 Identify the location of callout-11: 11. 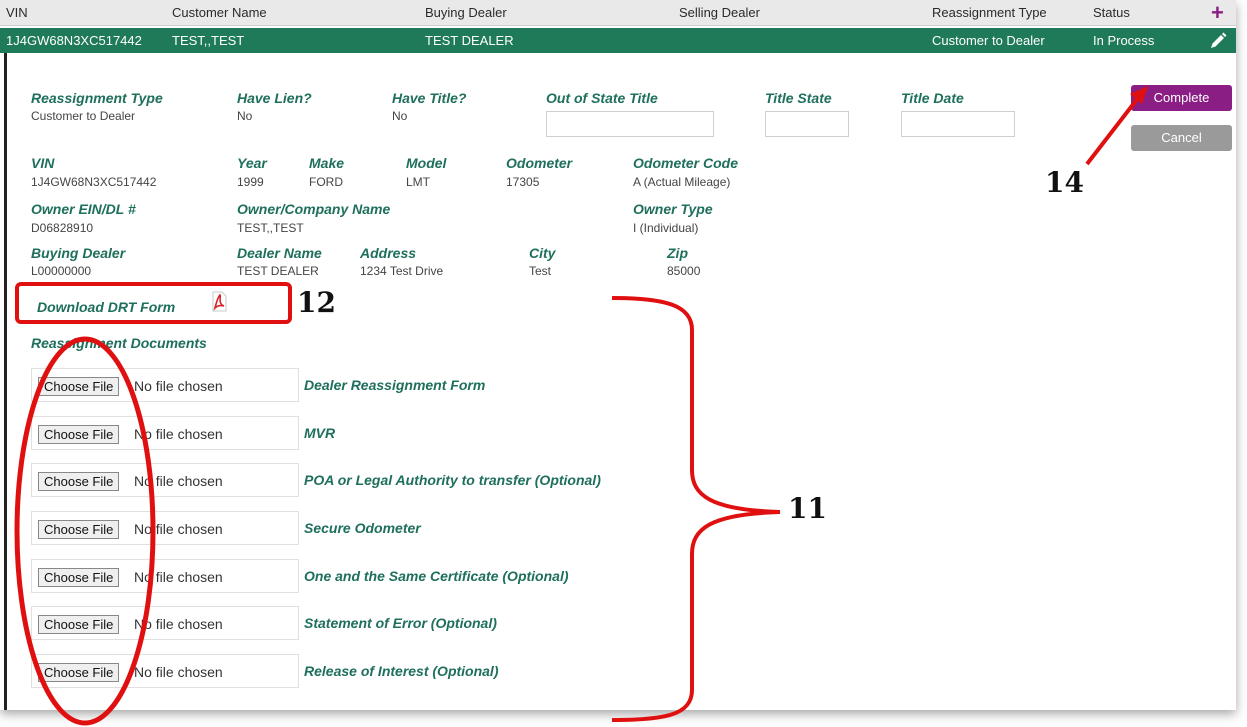
(807, 508).